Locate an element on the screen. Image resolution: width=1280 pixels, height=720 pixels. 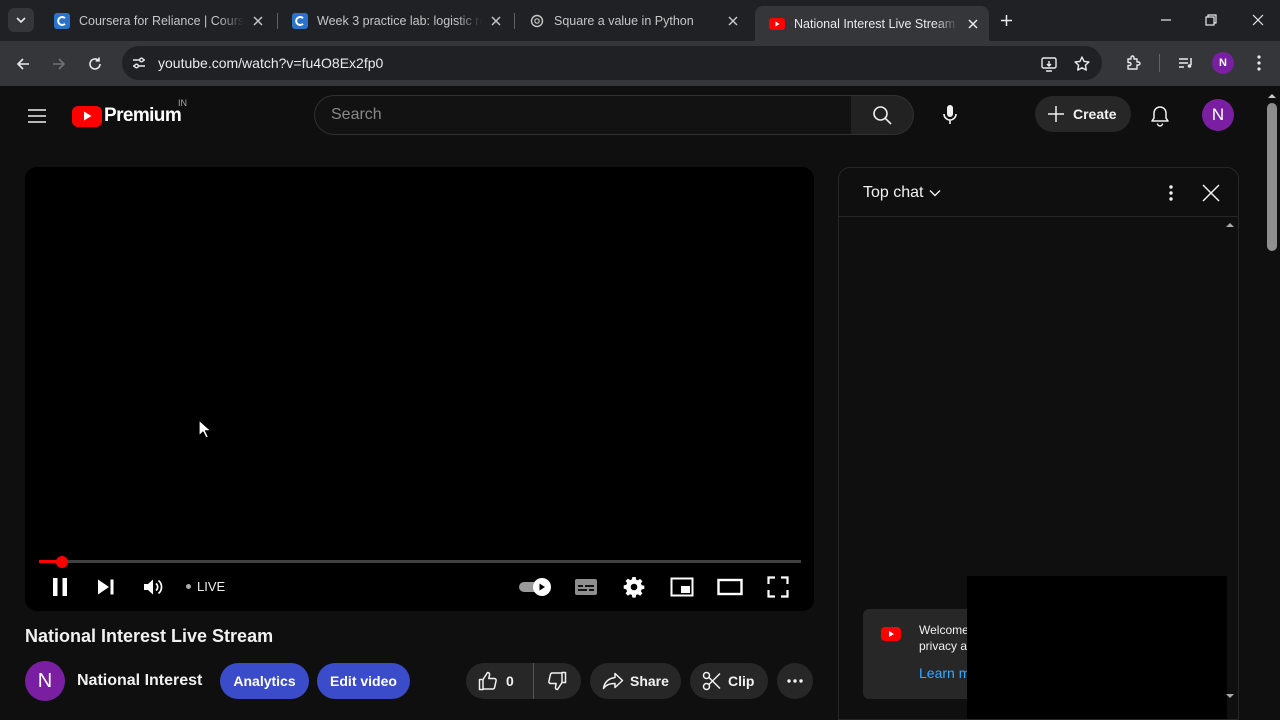
dislike-button is located at coordinates (557, 681).